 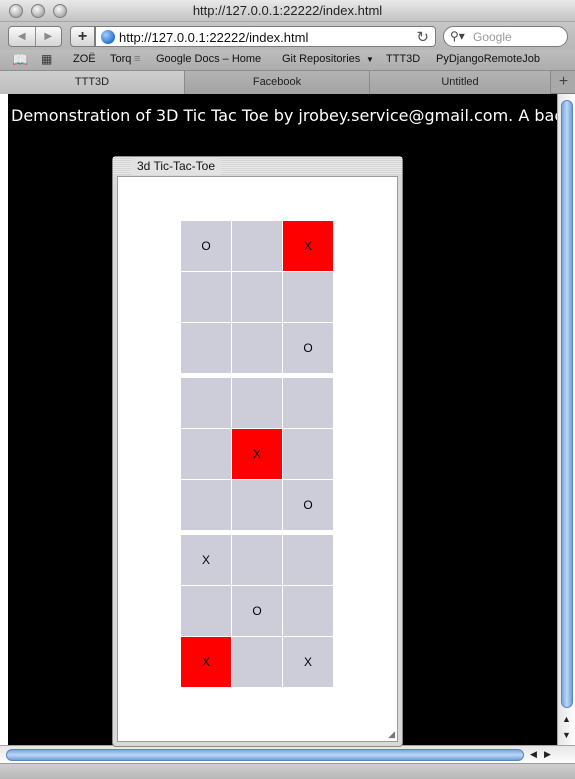 What do you see at coordinates (460, 82) in the screenshot?
I see `tab-untitled: Untitled` at bounding box center [460, 82].